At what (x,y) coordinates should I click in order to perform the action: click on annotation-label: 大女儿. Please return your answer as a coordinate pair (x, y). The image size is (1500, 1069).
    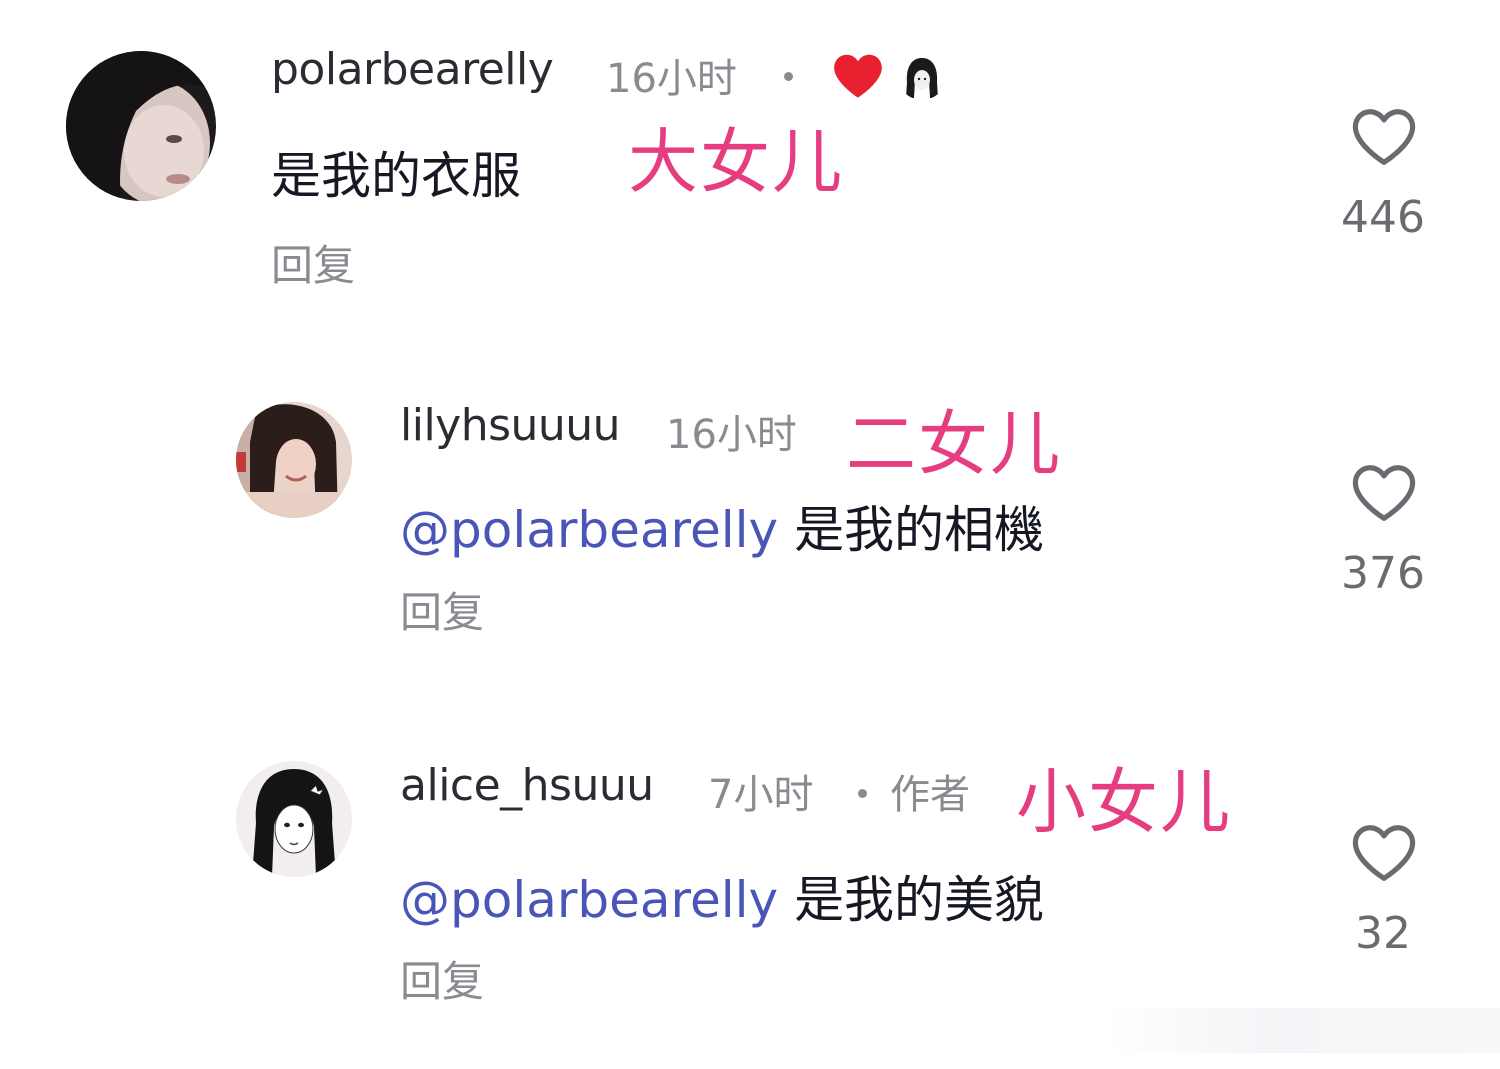
    Looking at the image, I should click on (736, 162).